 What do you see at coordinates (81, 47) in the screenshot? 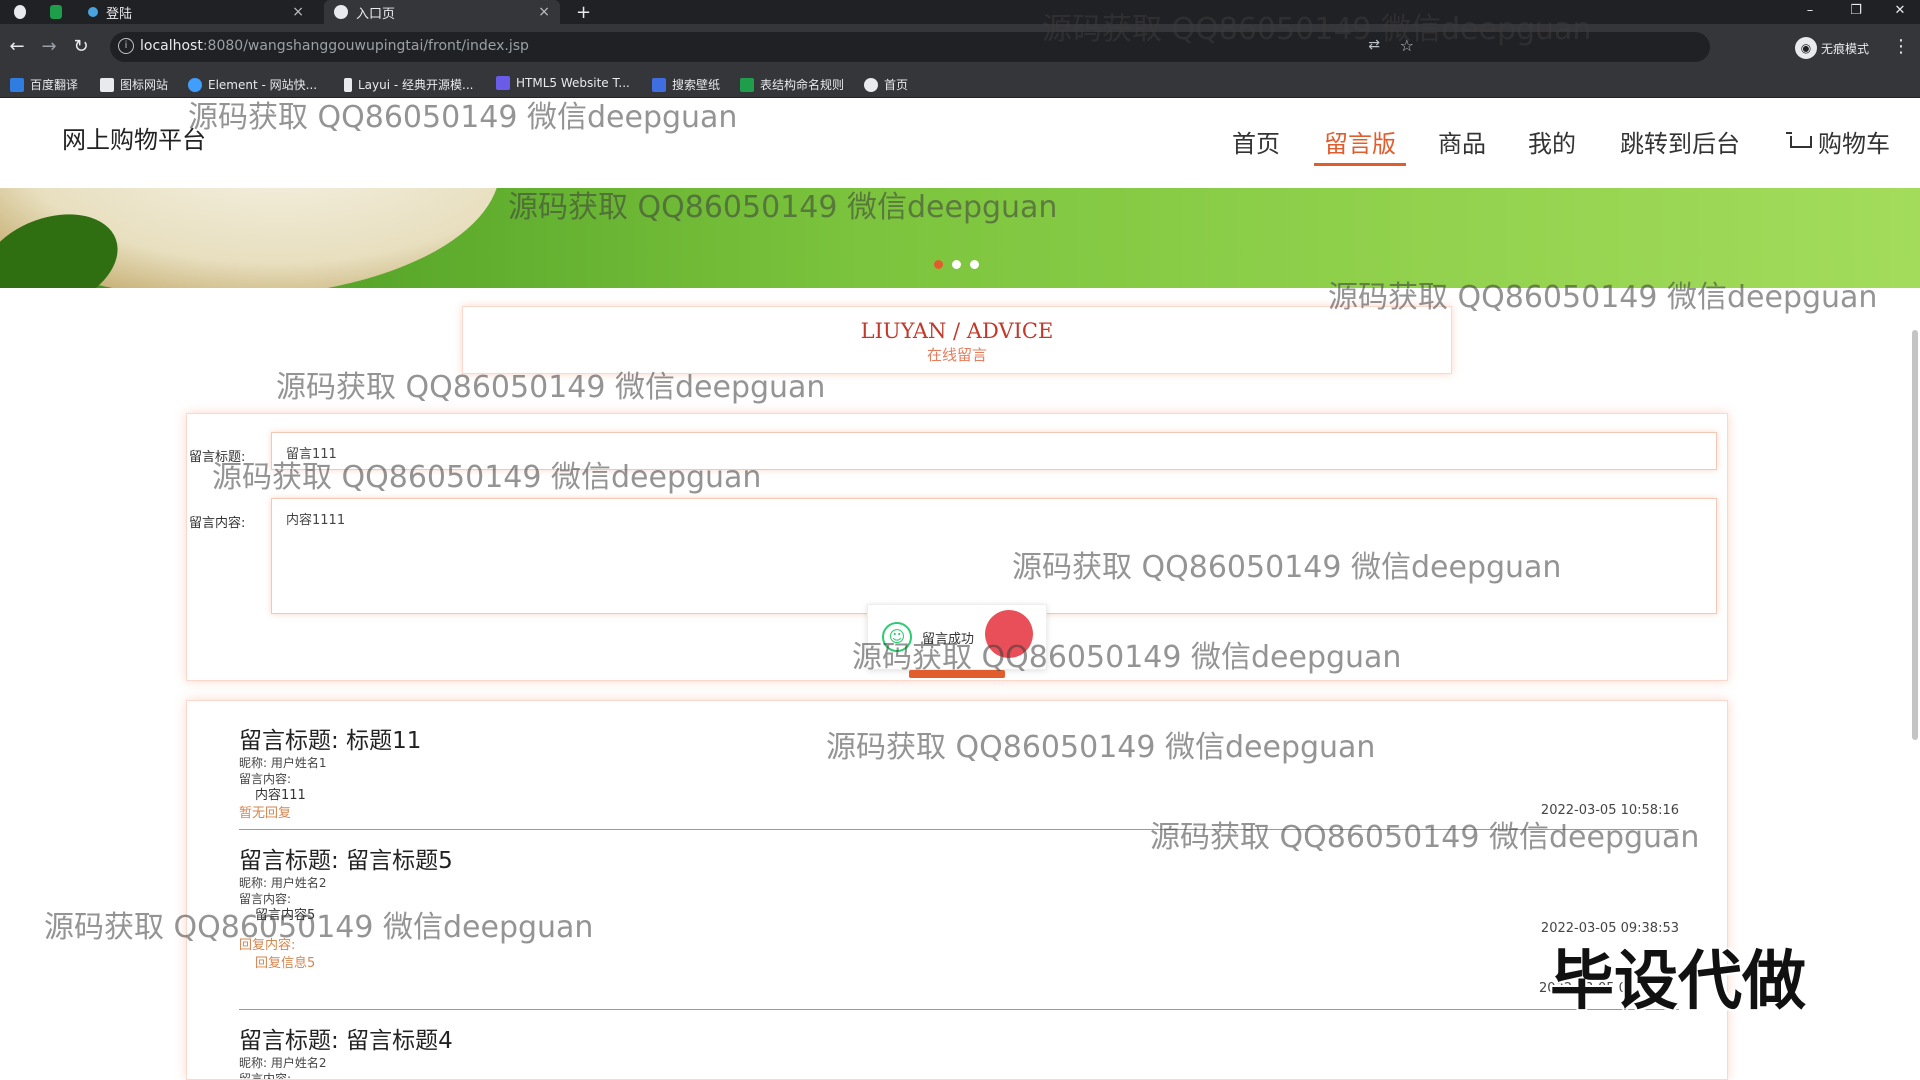
I see `reload-icon: ↻` at bounding box center [81, 47].